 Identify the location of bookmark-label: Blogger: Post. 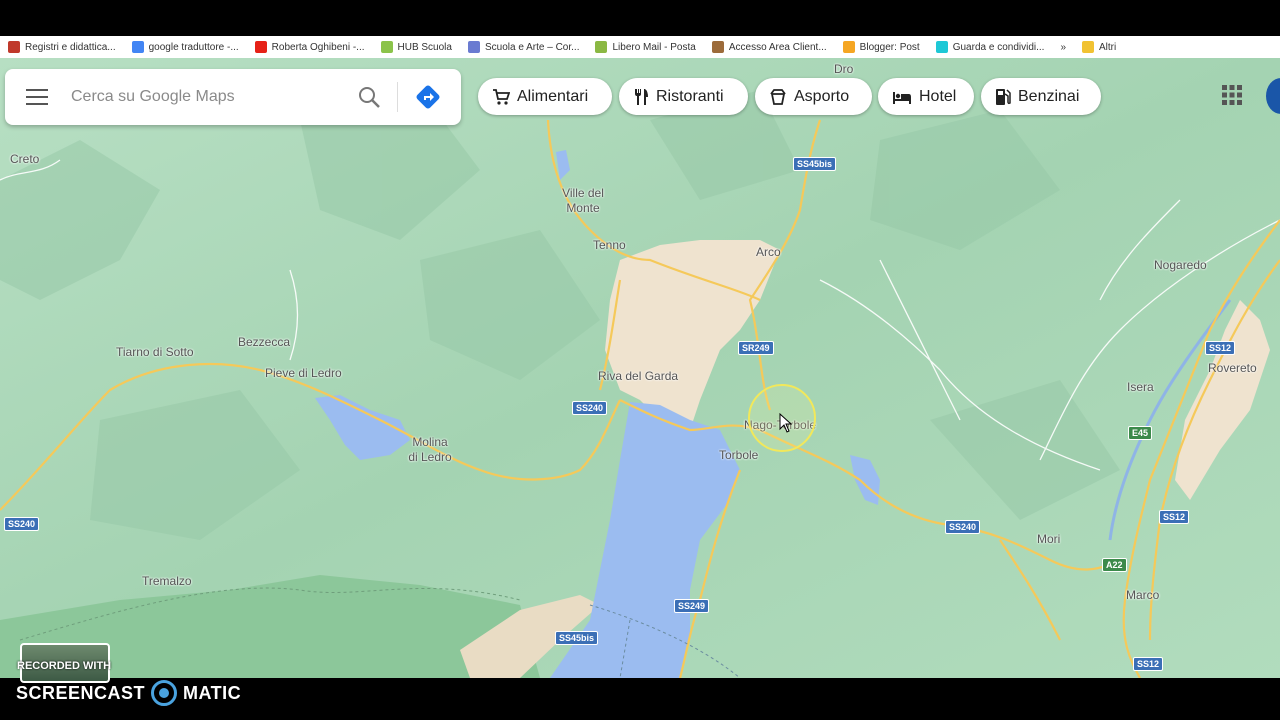
(889, 47).